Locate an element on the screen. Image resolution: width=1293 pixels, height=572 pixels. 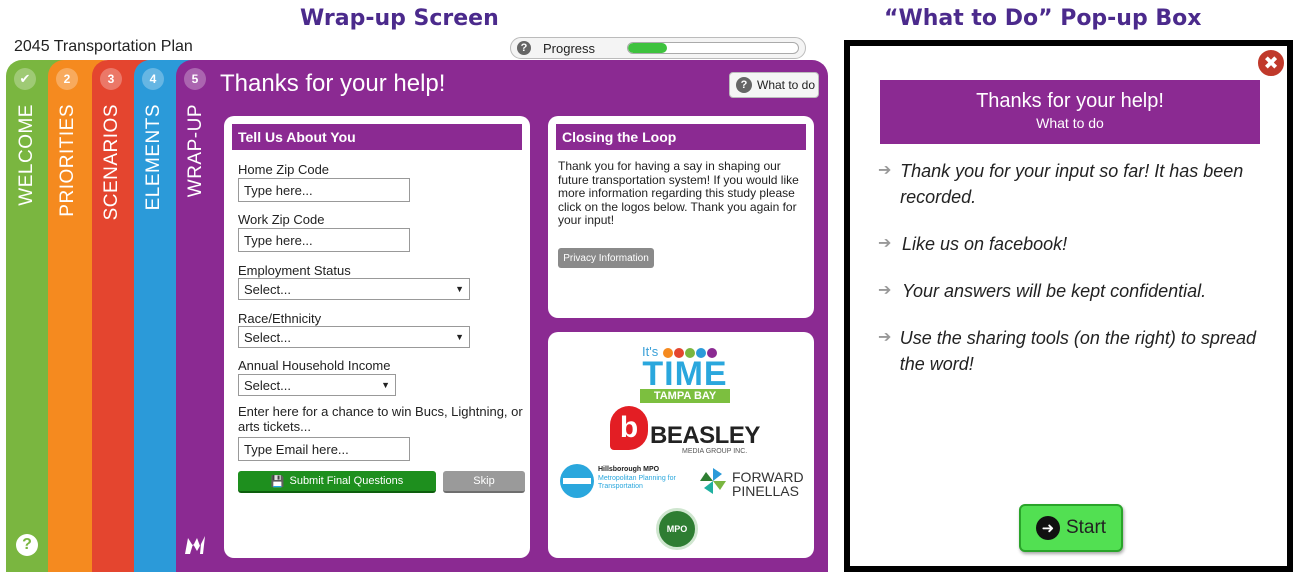
tab-label: WRAP-UP is located at coordinates (195, 151).